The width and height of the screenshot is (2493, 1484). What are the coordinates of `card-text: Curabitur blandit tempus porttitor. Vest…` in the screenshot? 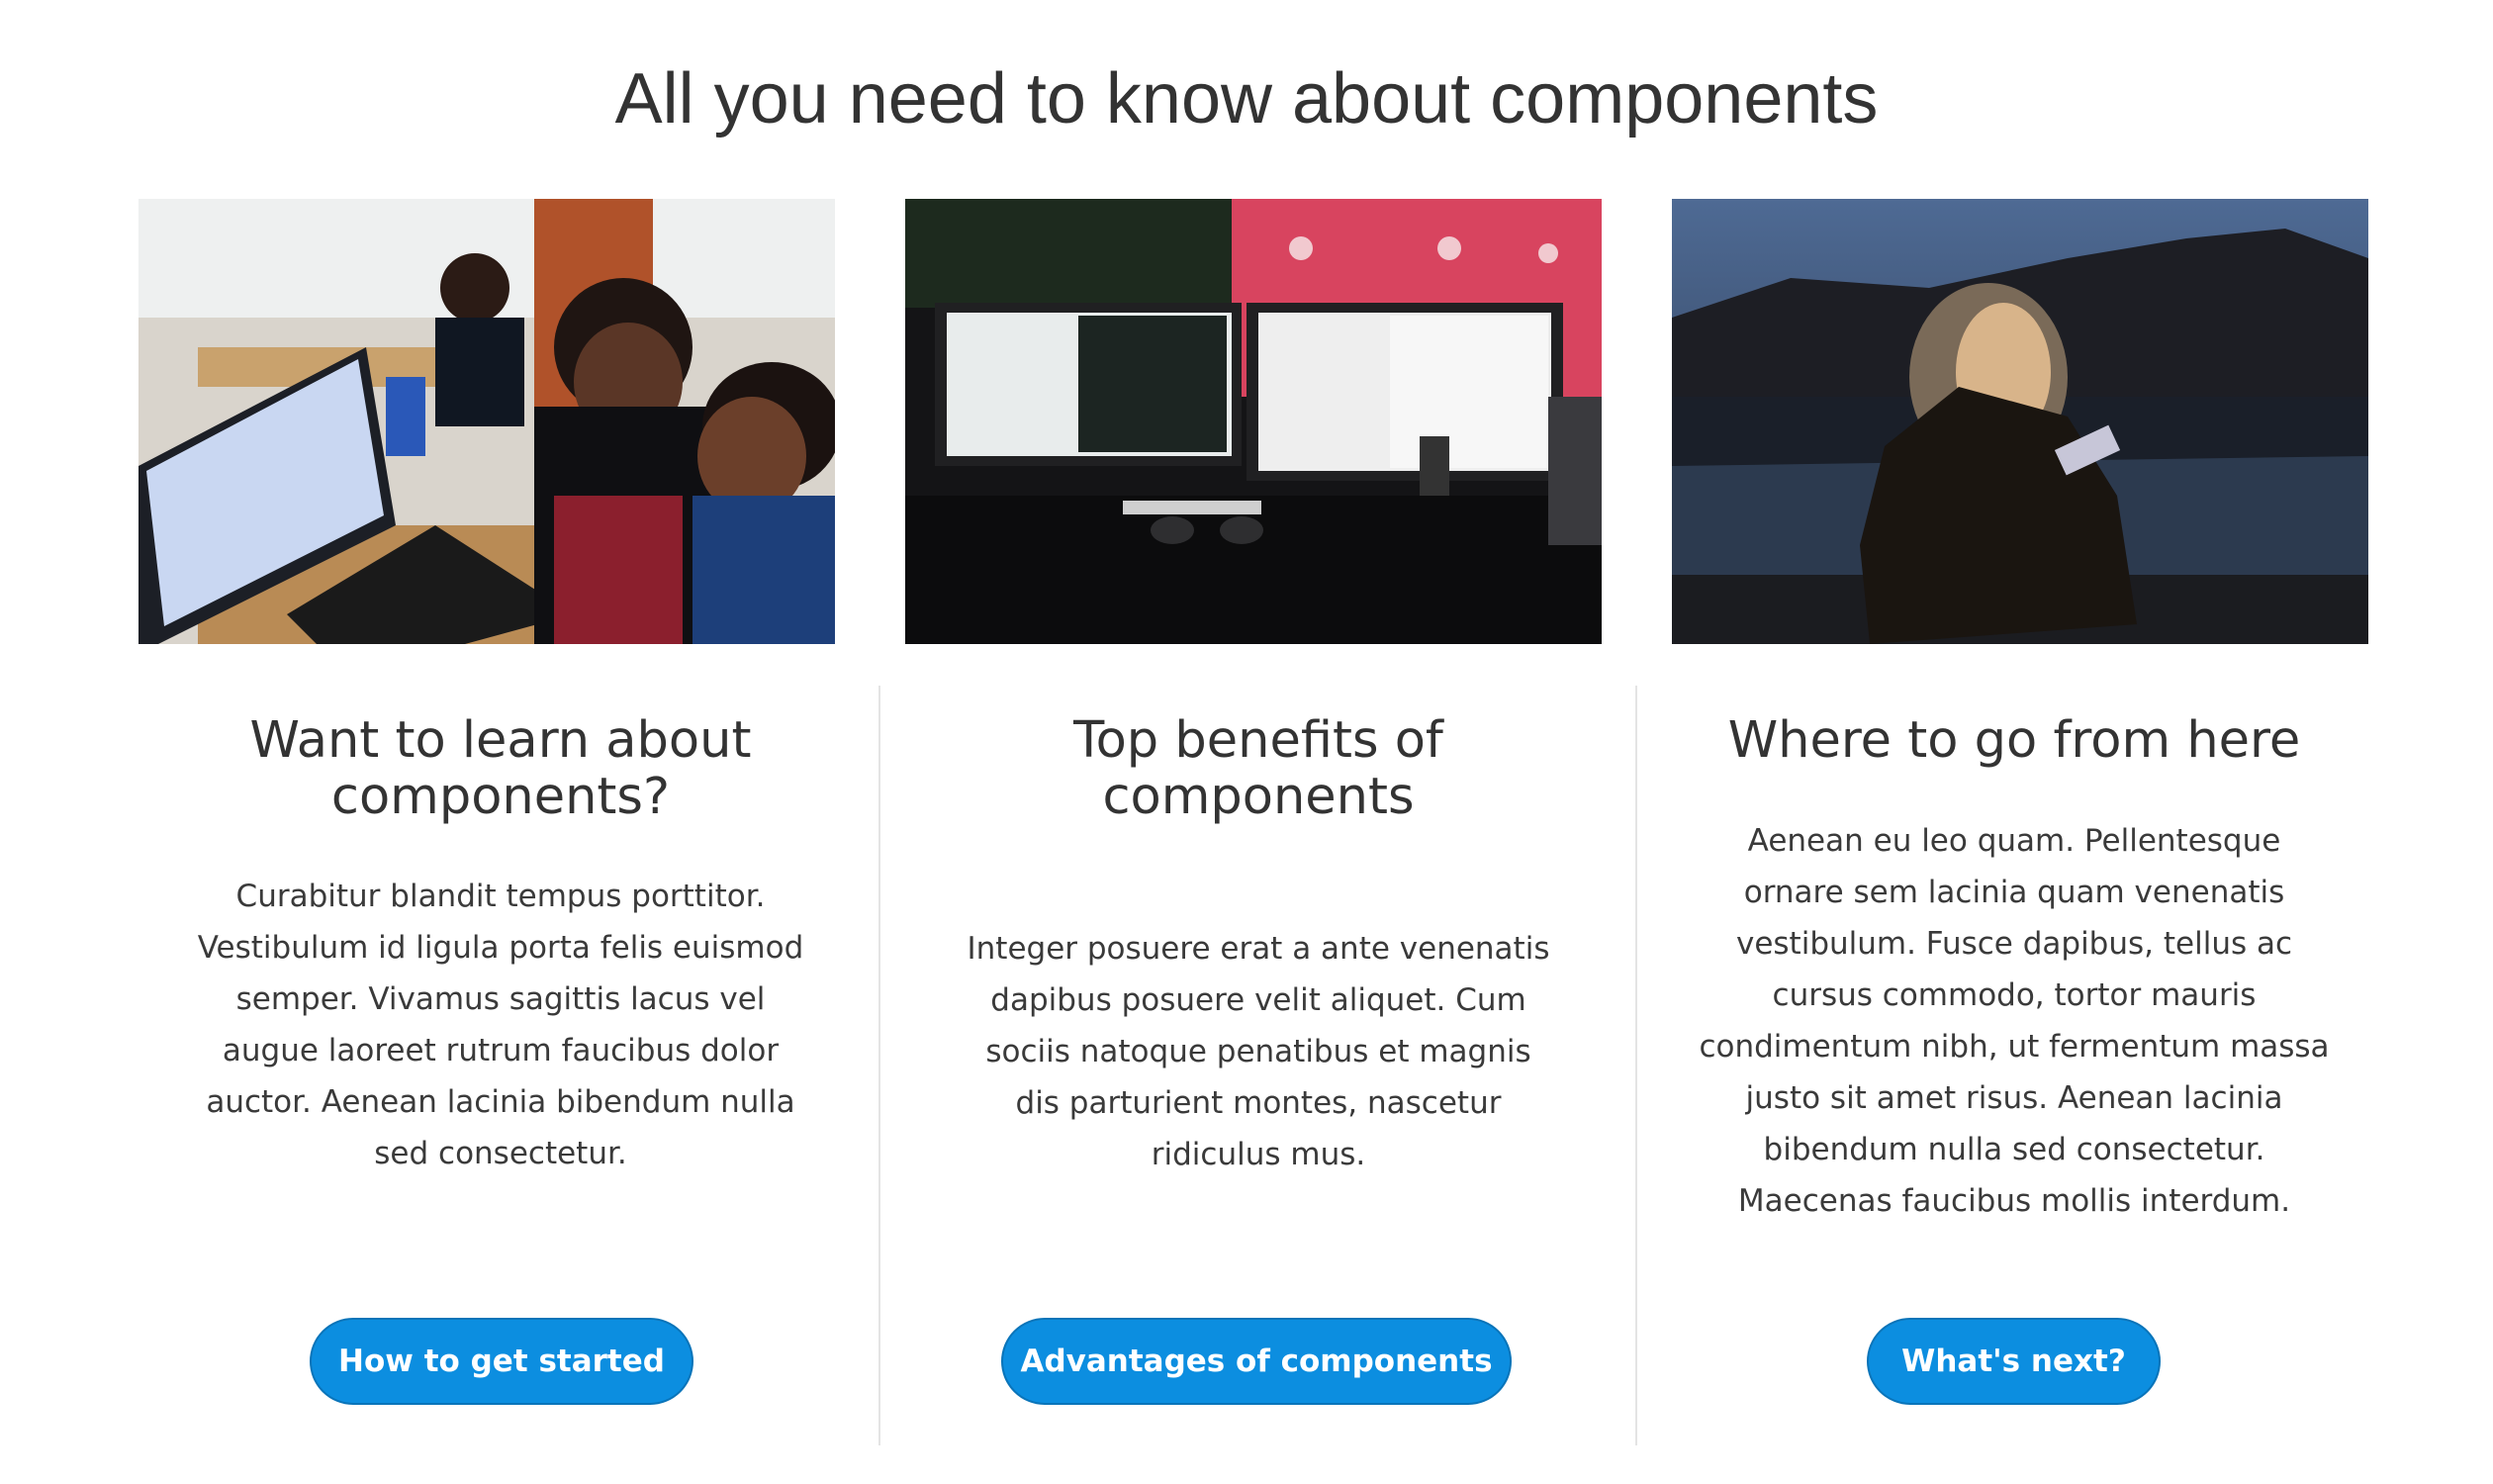 It's located at (500, 1025).